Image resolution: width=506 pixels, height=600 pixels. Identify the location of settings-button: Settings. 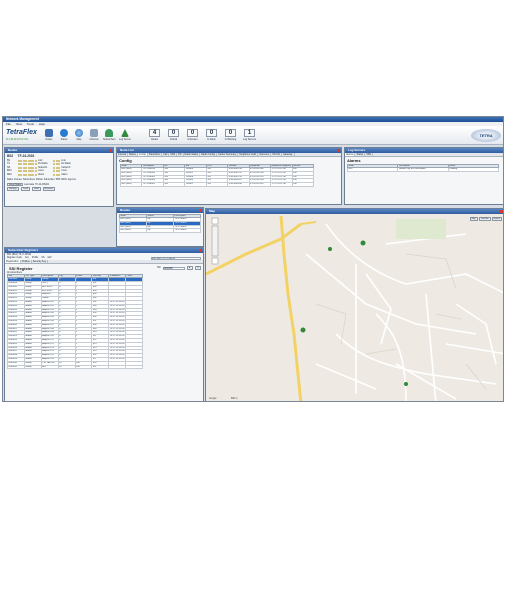
(13, 189).